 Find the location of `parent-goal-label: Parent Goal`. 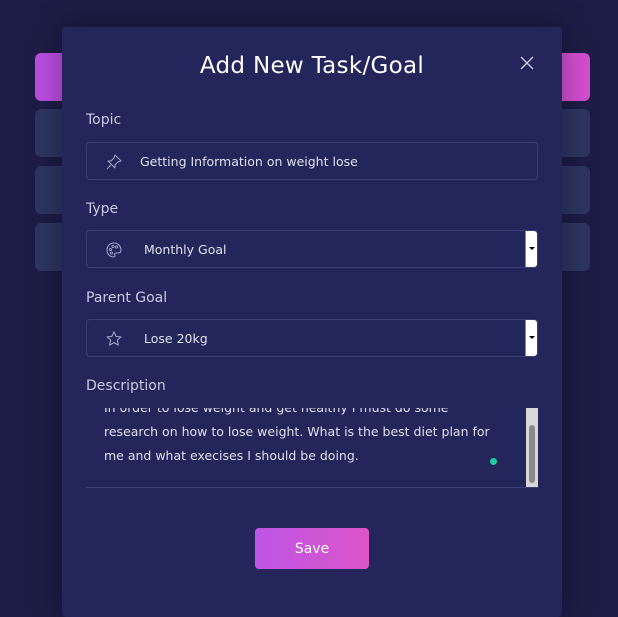

parent-goal-label: Parent Goal is located at coordinates (127, 298).